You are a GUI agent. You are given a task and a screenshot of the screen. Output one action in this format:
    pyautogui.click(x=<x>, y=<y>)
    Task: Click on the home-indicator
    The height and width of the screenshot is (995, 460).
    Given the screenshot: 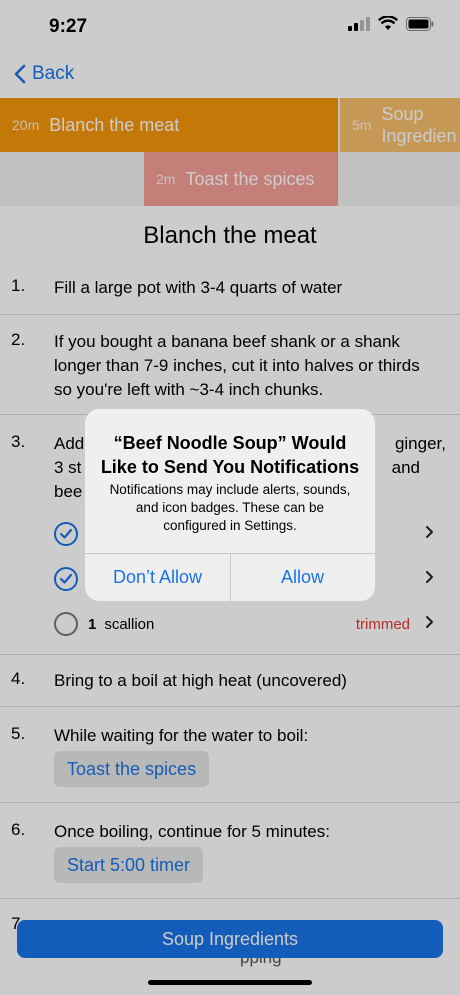 What is the action you would take?
    pyautogui.click(x=230, y=982)
    